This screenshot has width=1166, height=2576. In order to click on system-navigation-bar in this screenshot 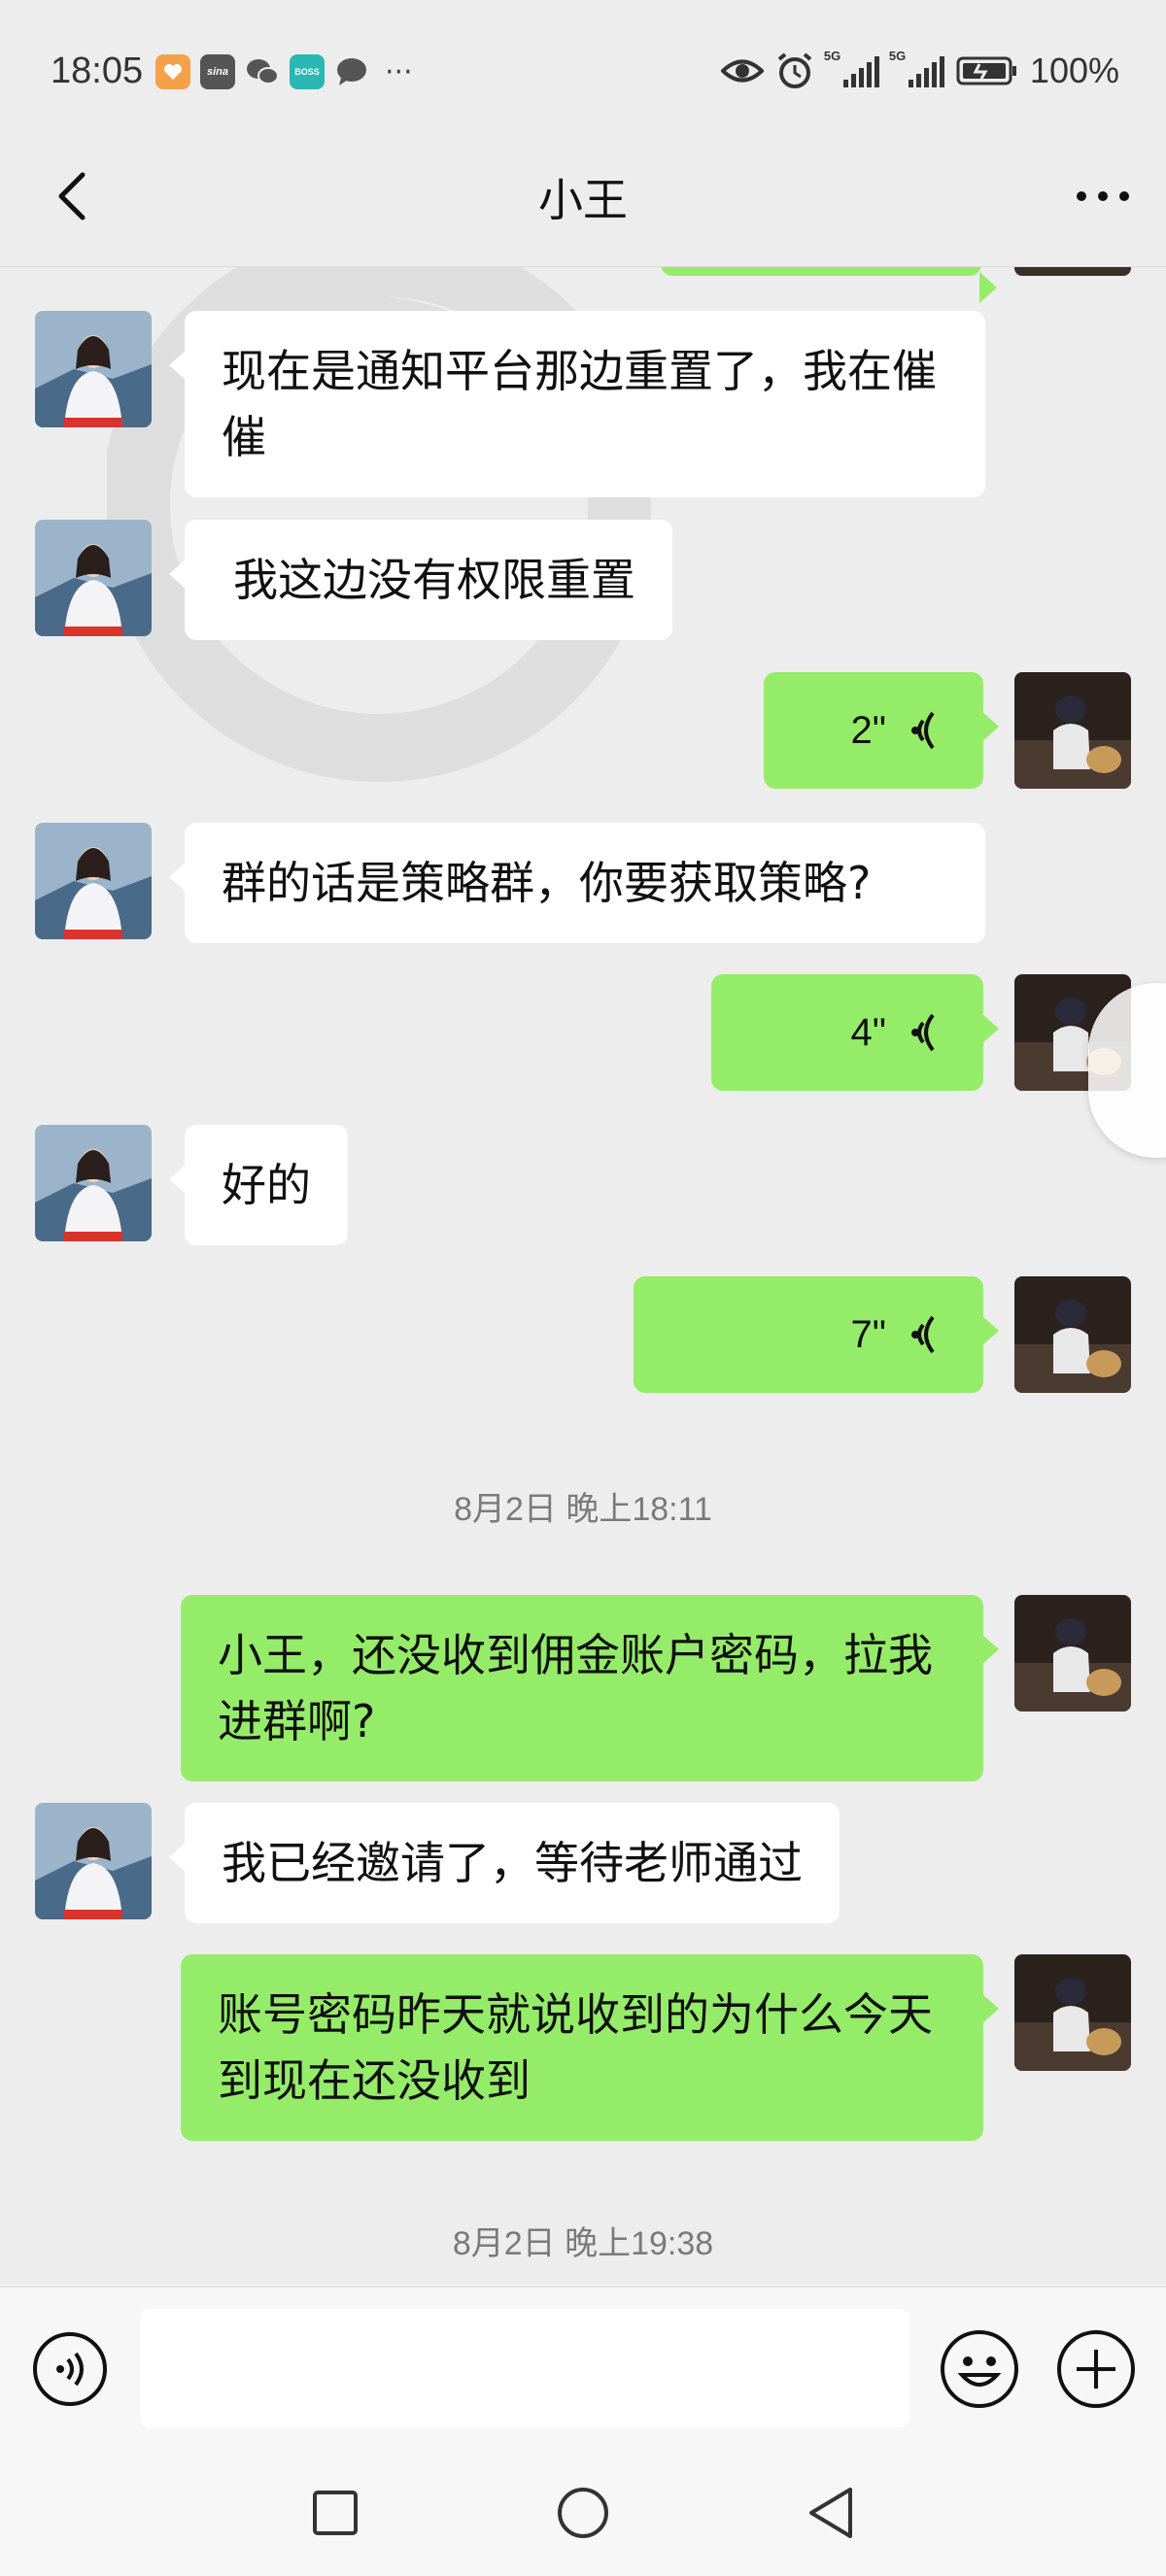, I will do `click(583, 2514)`.